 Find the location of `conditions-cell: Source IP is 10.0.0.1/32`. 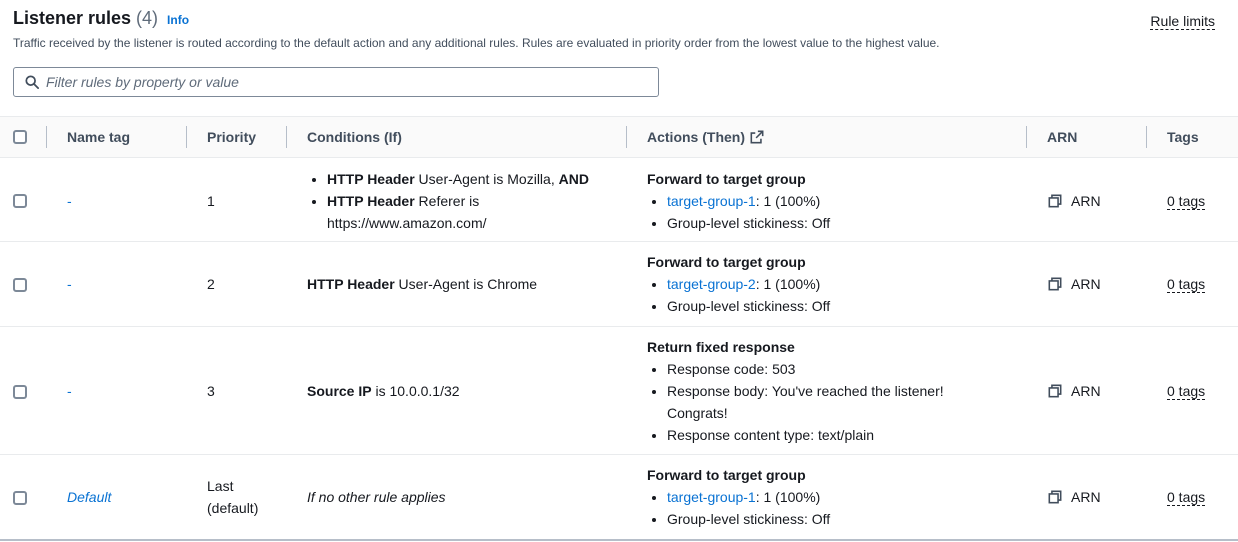

conditions-cell: Source IP is 10.0.0.1/32 is located at coordinates (383, 391).